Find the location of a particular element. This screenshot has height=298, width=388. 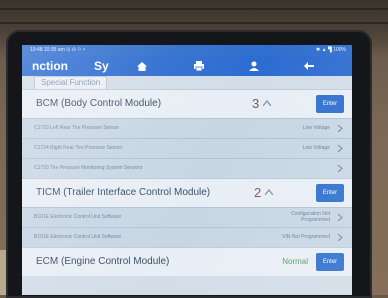

module-name: TICM (Trailer Interface Control Module) is located at coordinates (123, 192).